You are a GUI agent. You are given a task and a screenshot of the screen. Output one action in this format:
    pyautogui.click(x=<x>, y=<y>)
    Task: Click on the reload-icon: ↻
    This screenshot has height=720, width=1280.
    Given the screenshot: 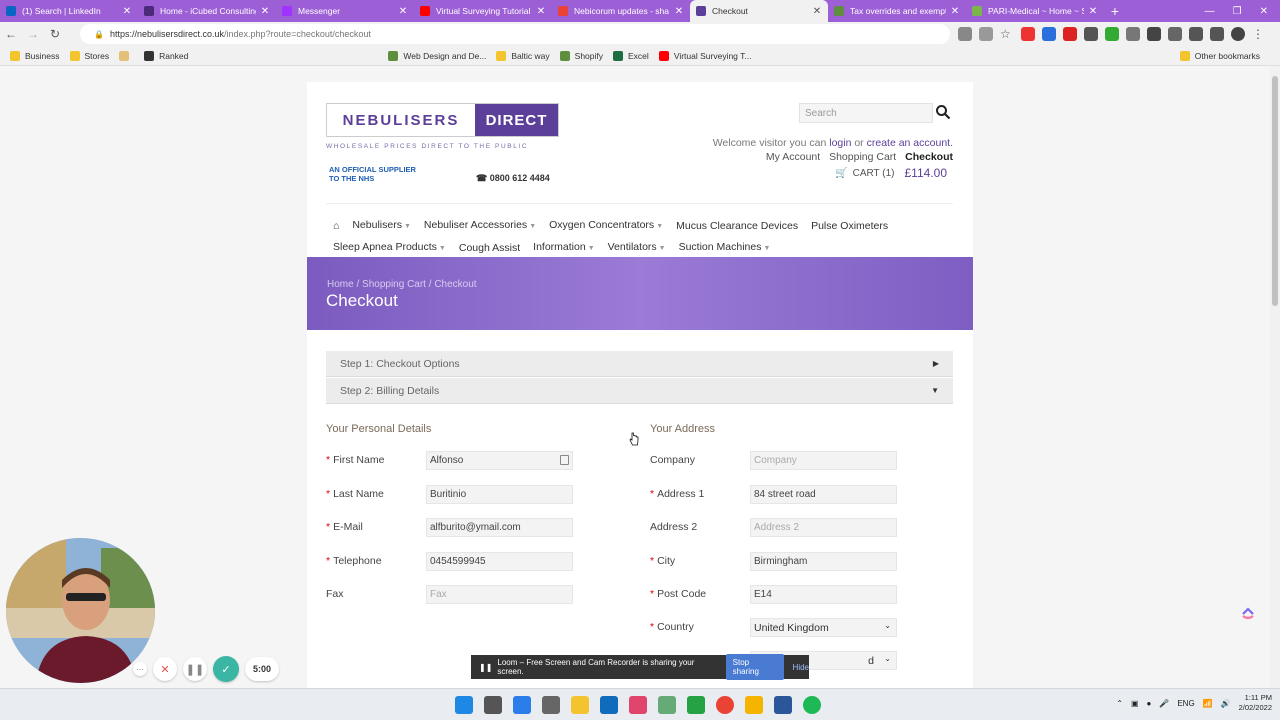 What is the action you would take?
    pyautogui.click(x=55, y=34)
    